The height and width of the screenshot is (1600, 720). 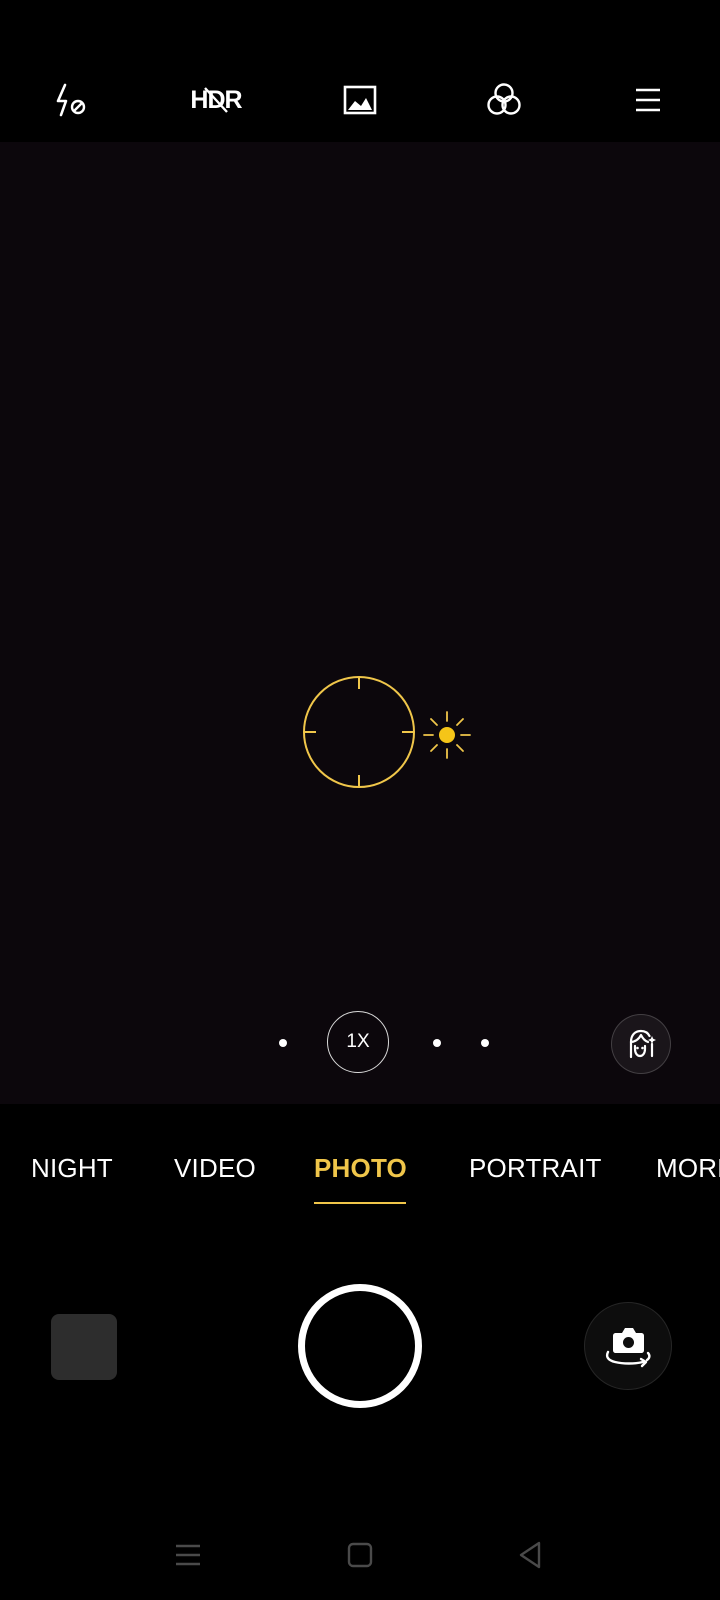 I want to click on camera-toolbar: HDR, so click(x=360, y=100).